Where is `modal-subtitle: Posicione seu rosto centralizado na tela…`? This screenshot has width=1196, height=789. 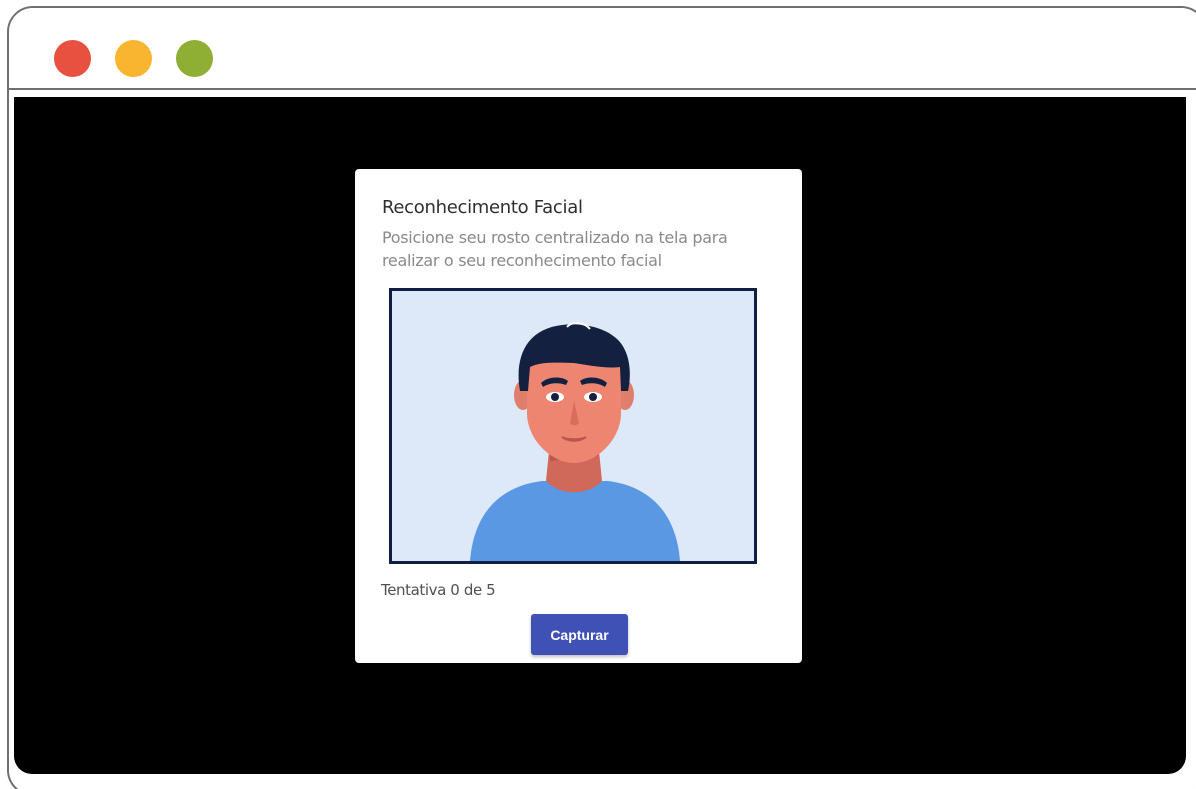
modal-subtitle: Posicione seu rosto centralizado na tela… is located at coordinates (555, 249).